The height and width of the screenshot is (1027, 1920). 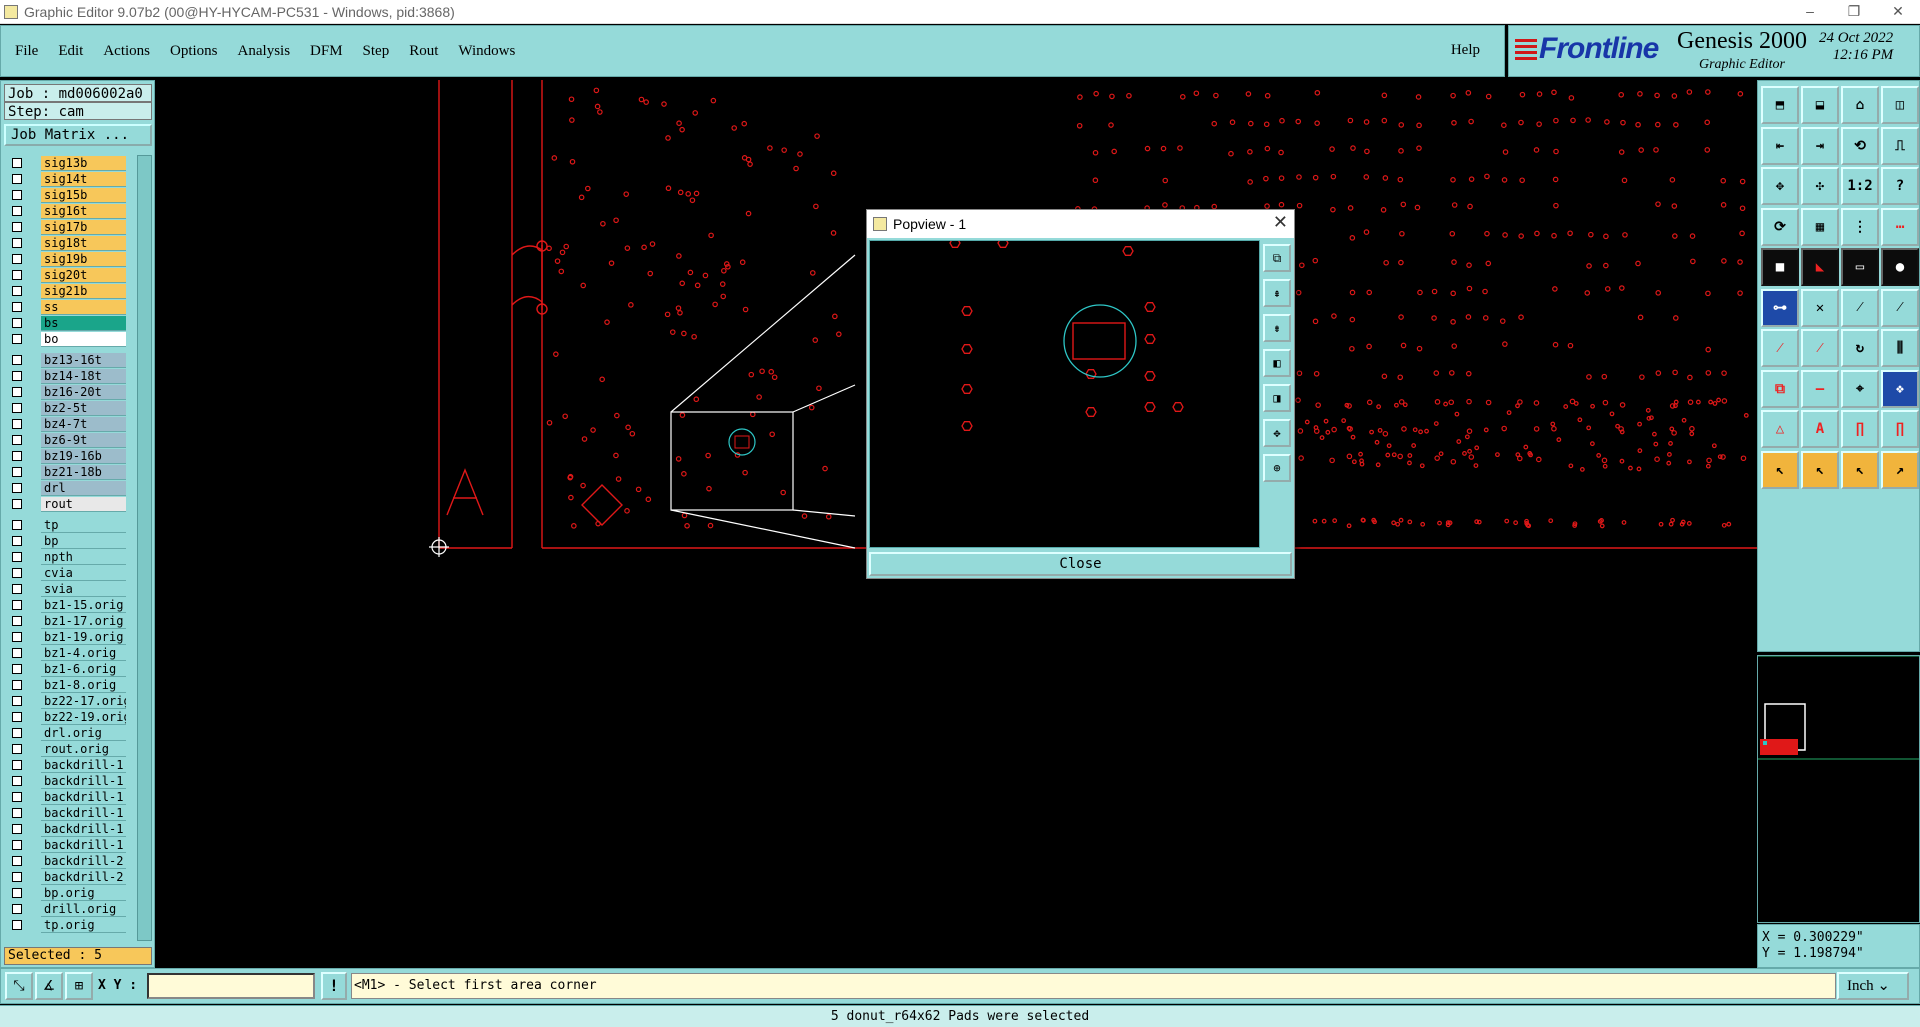 I want to click on units-select: Inch ⌄, so click(x=1873, y=986).